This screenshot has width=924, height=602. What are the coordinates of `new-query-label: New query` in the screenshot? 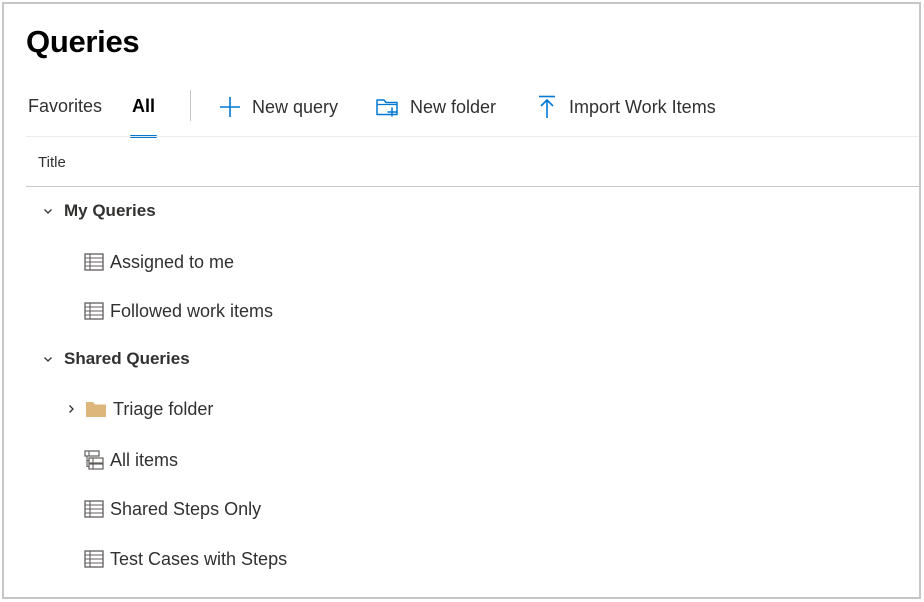 It's located at (295, 106).